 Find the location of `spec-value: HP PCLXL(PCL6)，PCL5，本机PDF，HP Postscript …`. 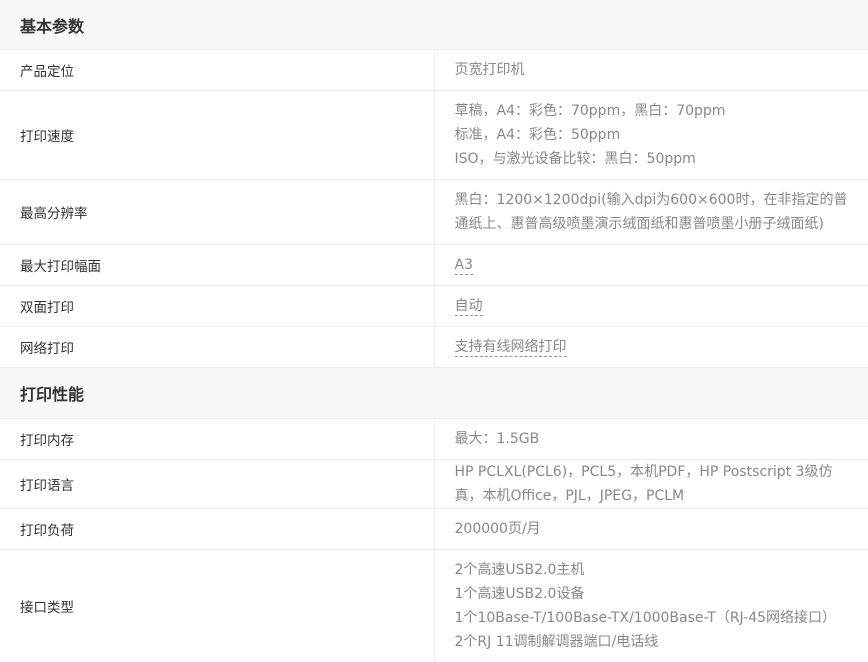

spec-value: HP PCLXL(PCL6)，PCL5，本机PDF，HP Postscript … is located at coordinates (651, 484).